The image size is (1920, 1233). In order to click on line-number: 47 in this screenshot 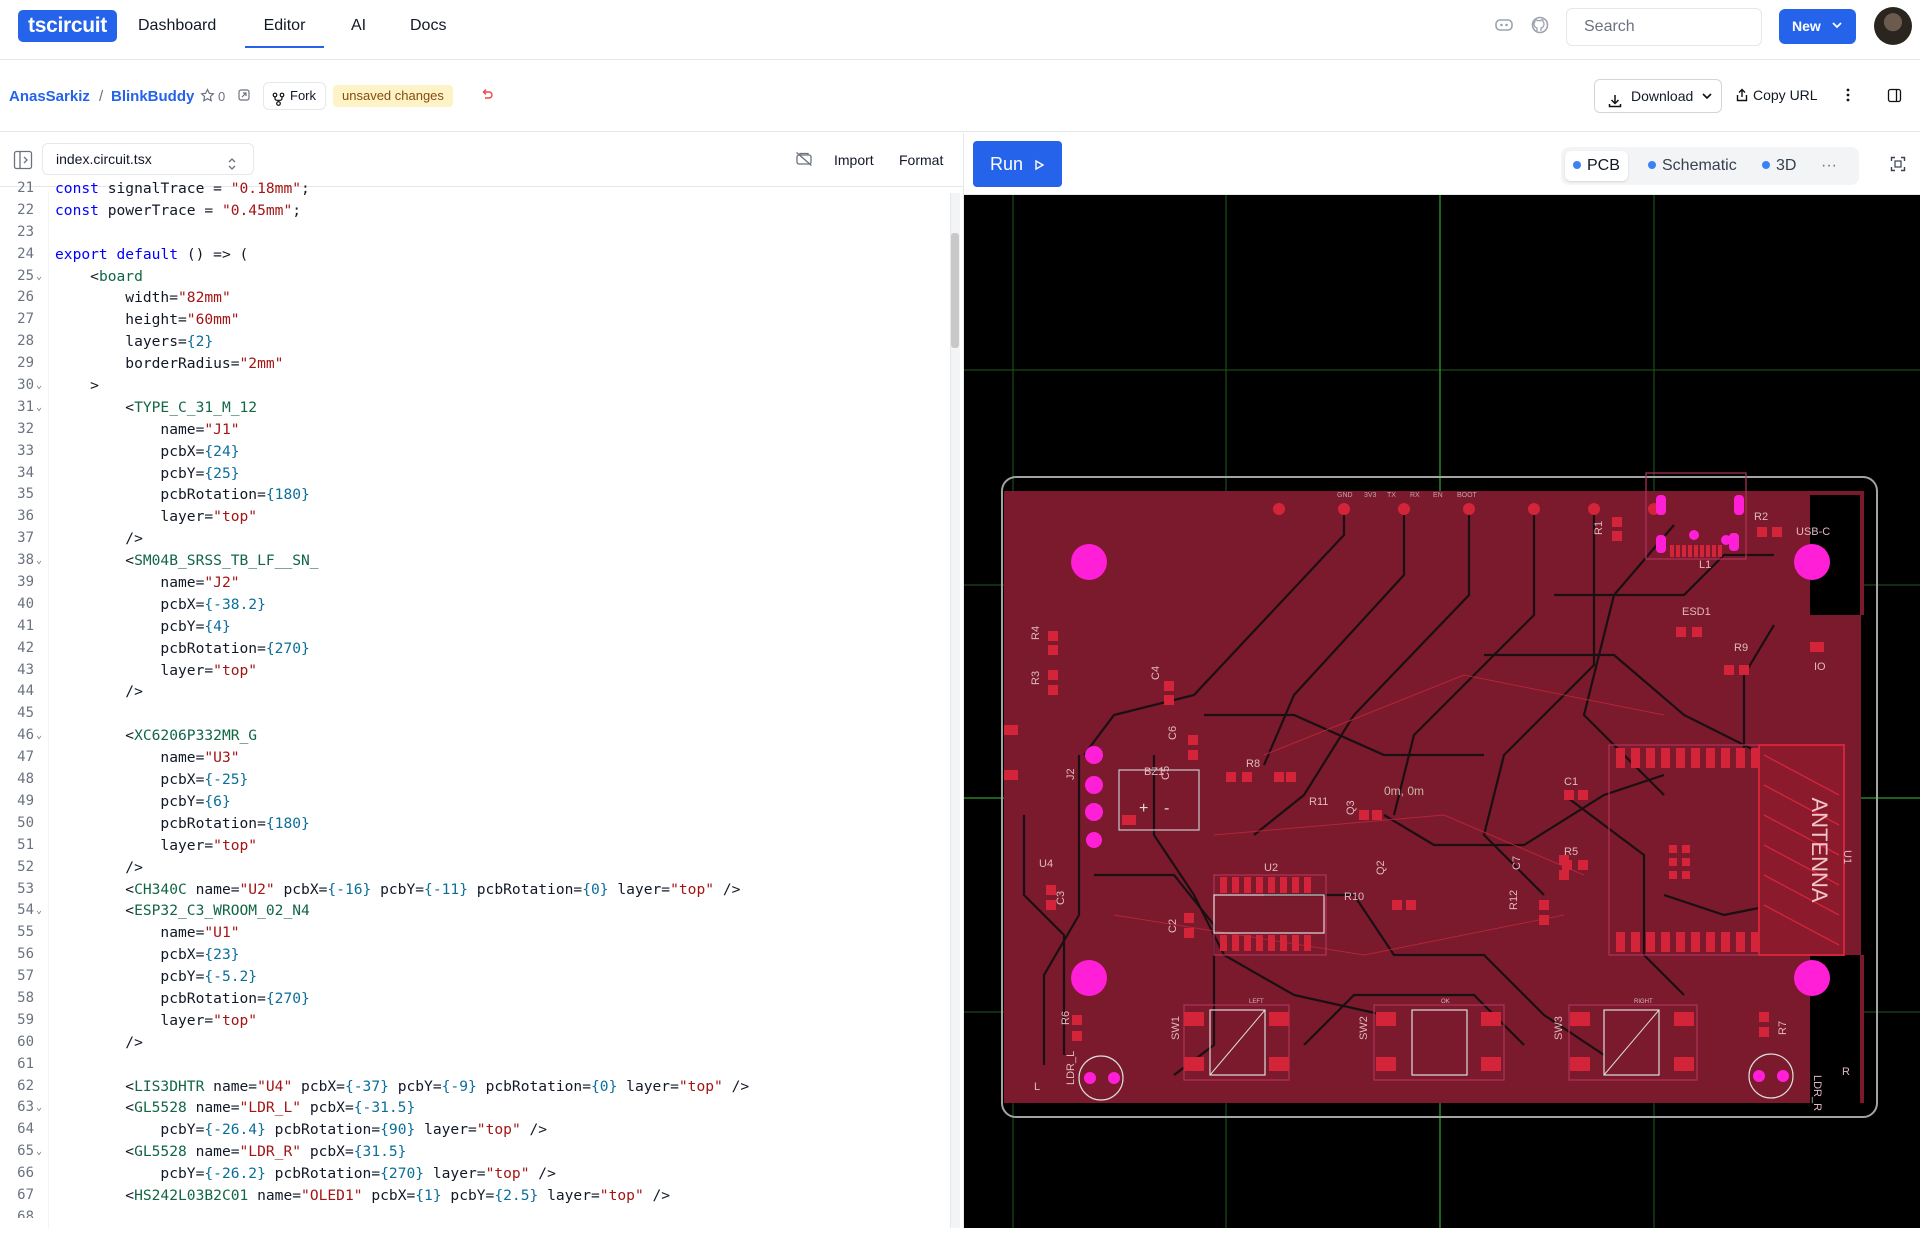, I will do `click(25, 757)`.